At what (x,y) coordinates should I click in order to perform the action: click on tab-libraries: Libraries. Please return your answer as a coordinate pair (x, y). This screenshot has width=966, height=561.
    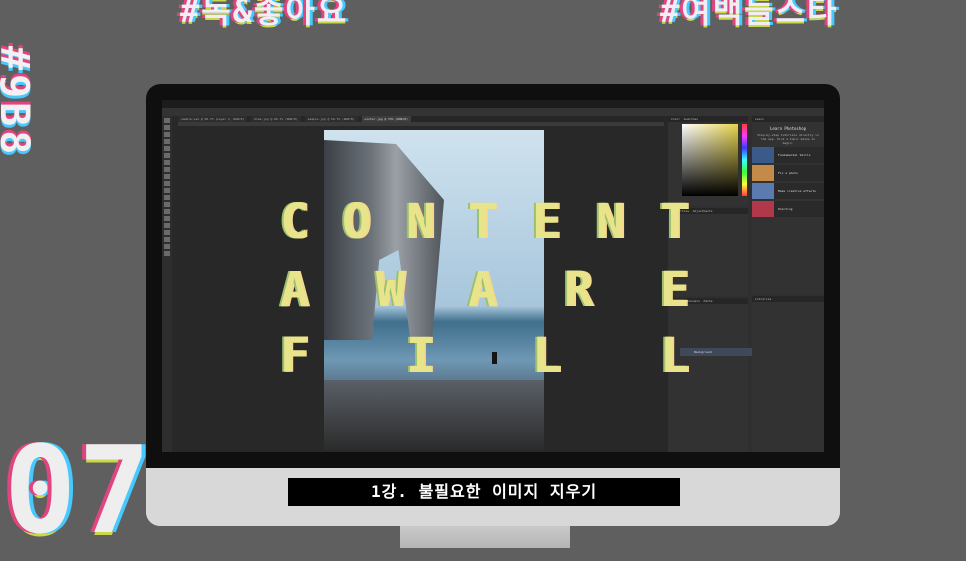
    Looking at the image, I should click on (788, 299).